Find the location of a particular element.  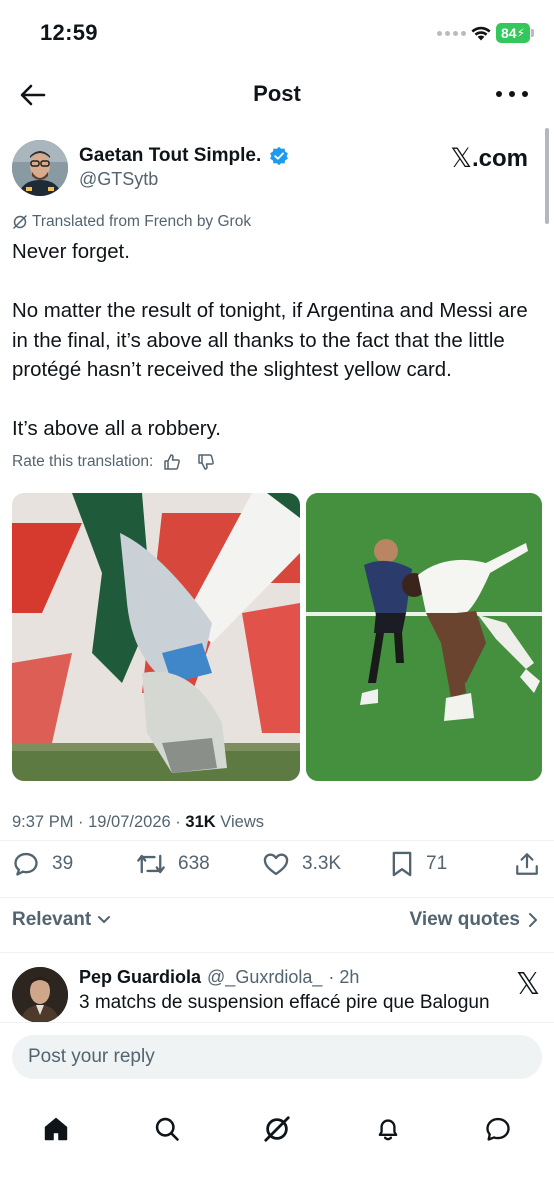

reply-count: 39 is located at coordinates (63, 863).